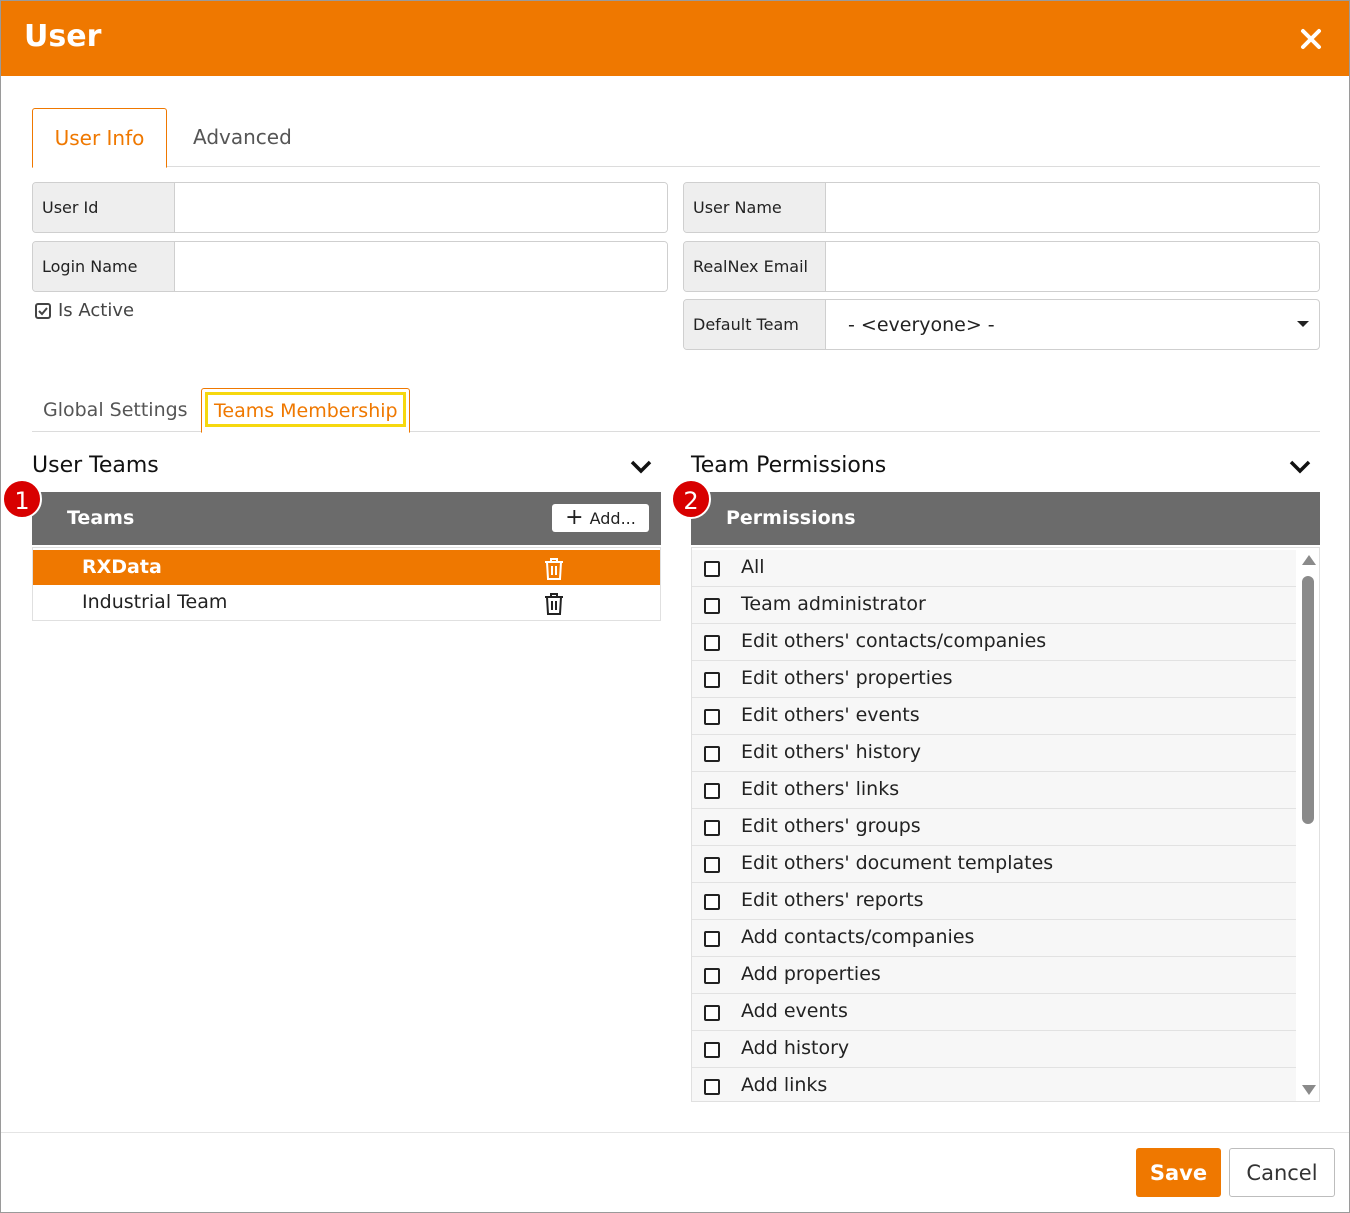  What do you see at coordinates (155, 602) in the screenshot?
I see `team-name: Industrial Team` at bounding box center [155, 602].